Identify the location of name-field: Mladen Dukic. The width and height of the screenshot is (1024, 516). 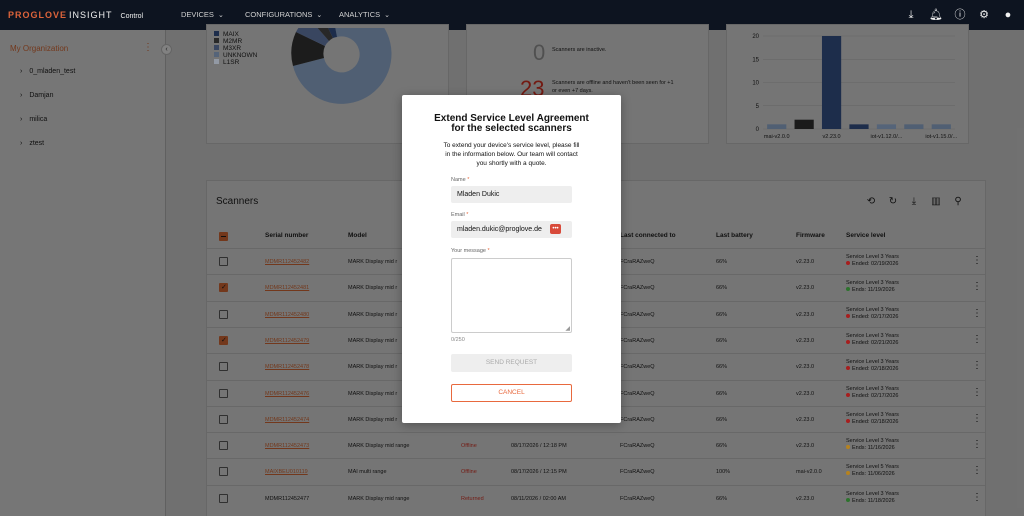
(511, 194).